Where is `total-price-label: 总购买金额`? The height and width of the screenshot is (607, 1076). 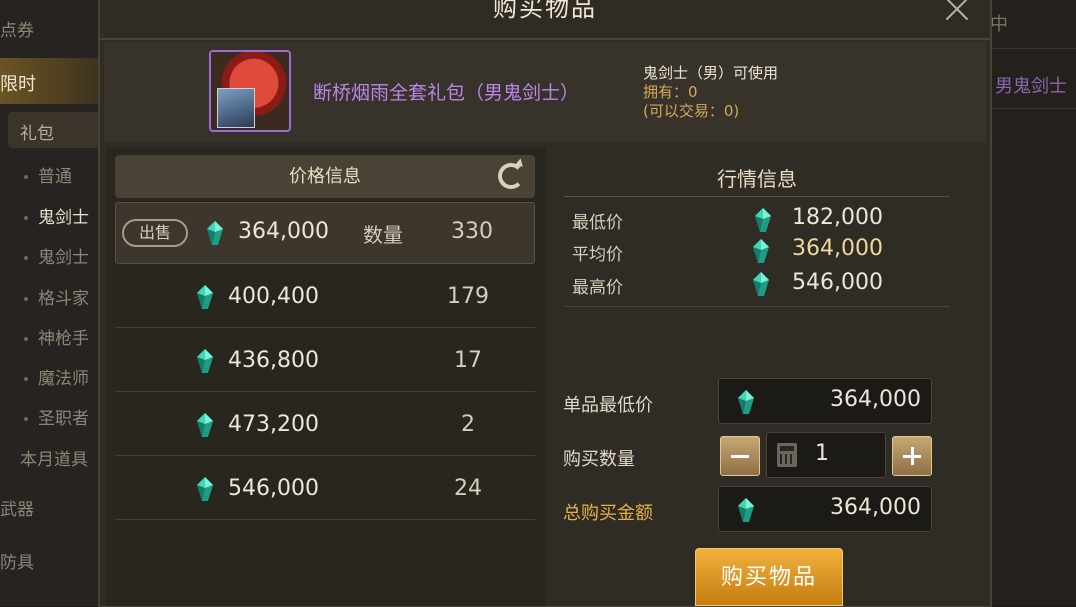 total-price-label: 总购买金额 is located at coordinates (608, 513).